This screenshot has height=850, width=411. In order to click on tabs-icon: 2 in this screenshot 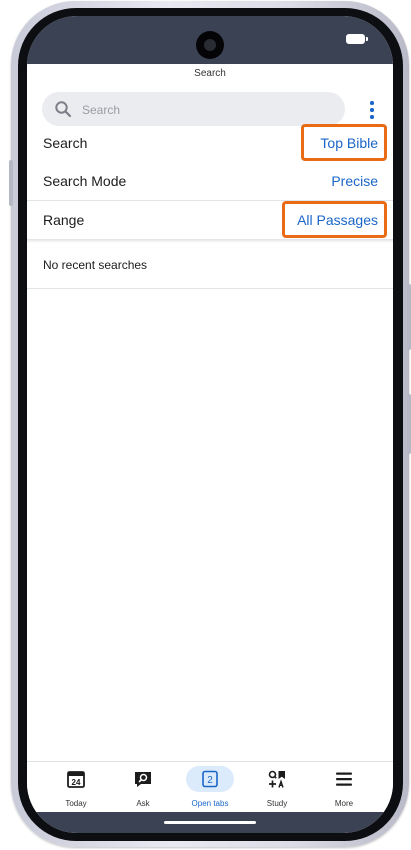, I will do `click(210, 779)`.